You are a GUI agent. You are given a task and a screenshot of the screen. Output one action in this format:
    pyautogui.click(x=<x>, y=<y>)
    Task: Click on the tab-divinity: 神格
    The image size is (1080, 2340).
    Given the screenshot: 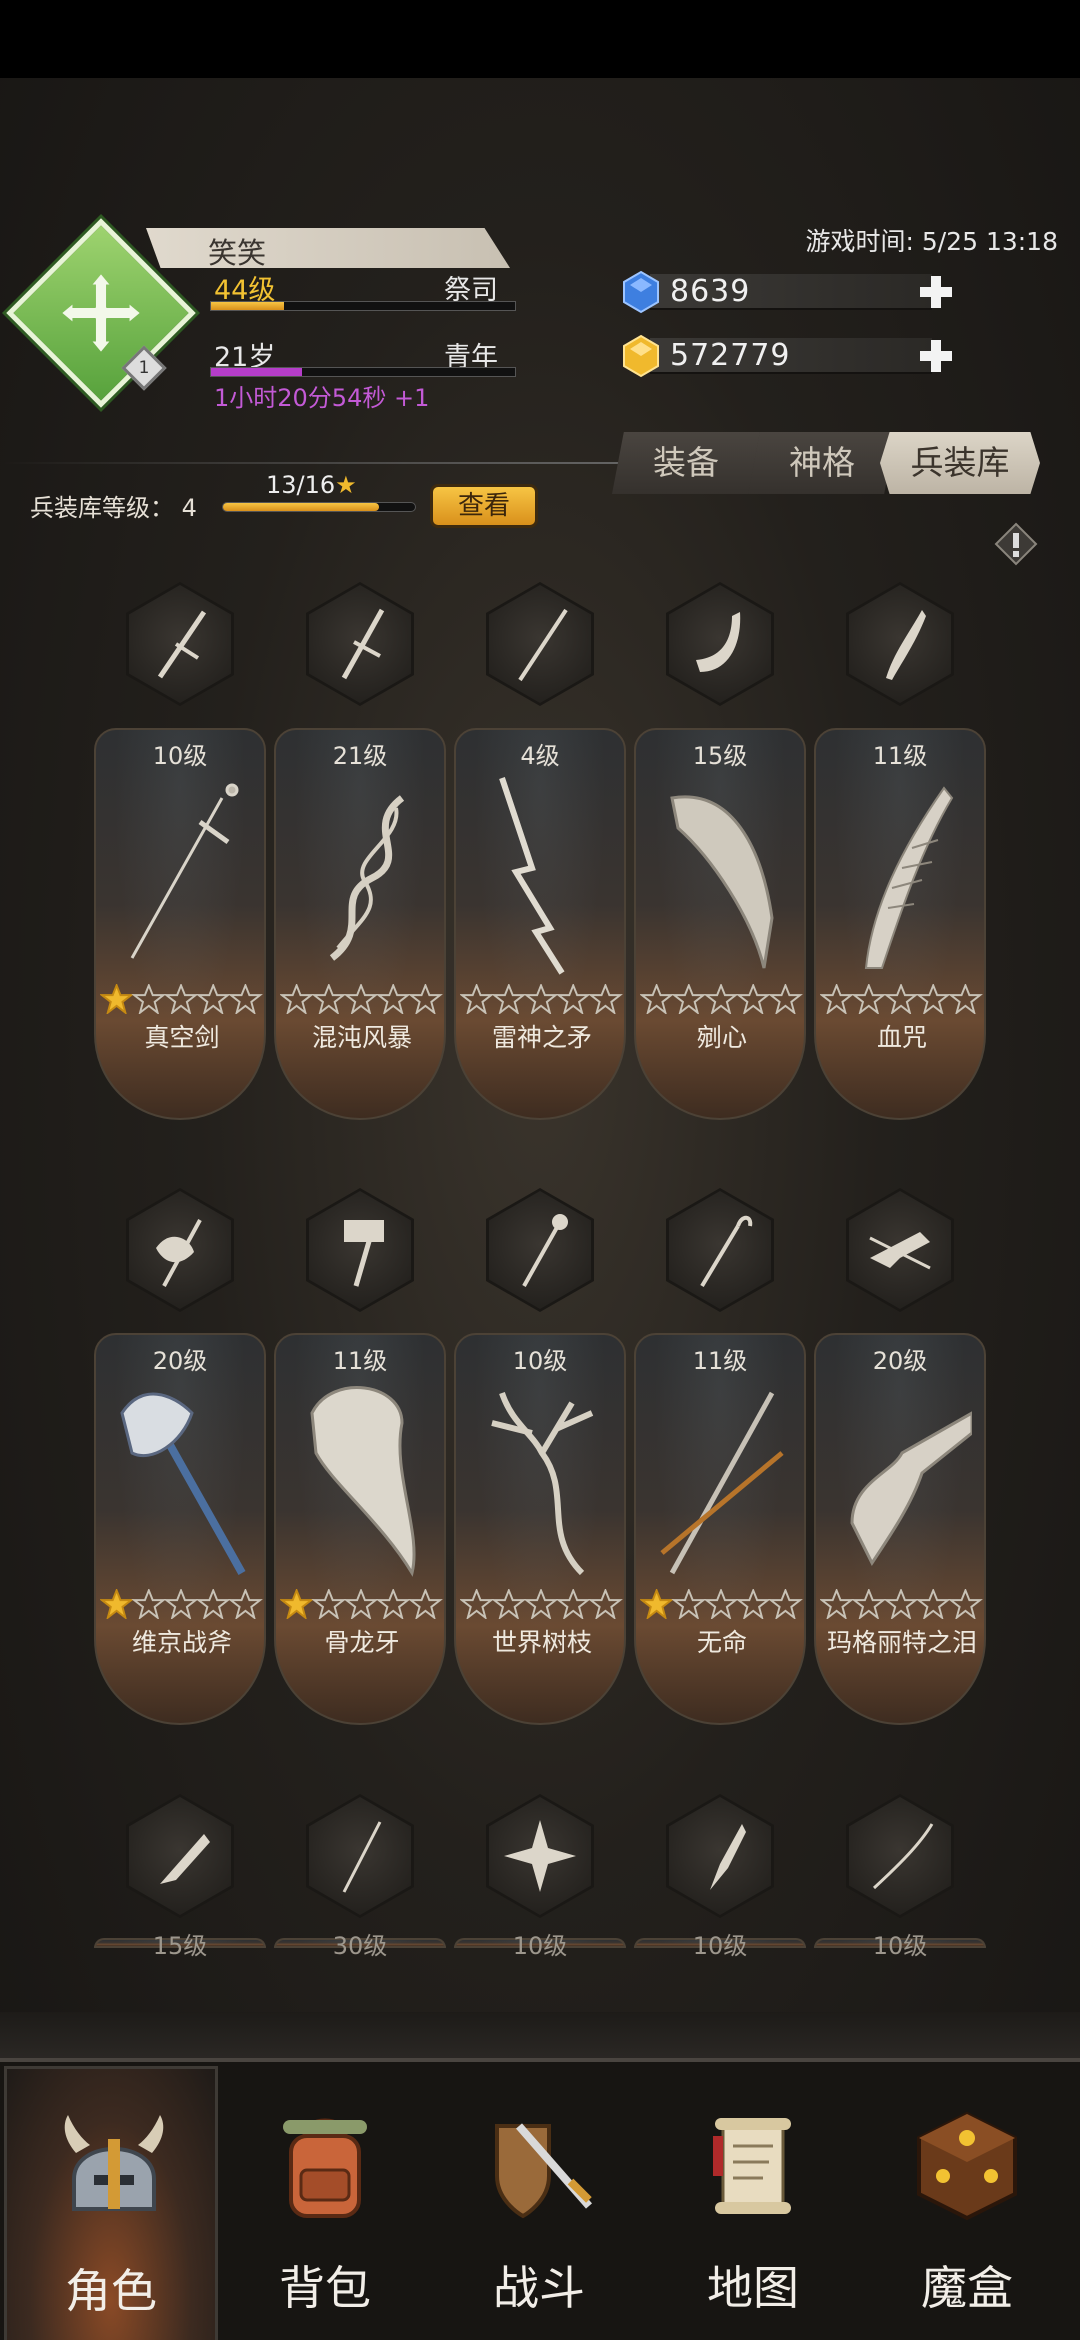 What is the action you would take?
    pyautogui.click(x=822, y=463)
    